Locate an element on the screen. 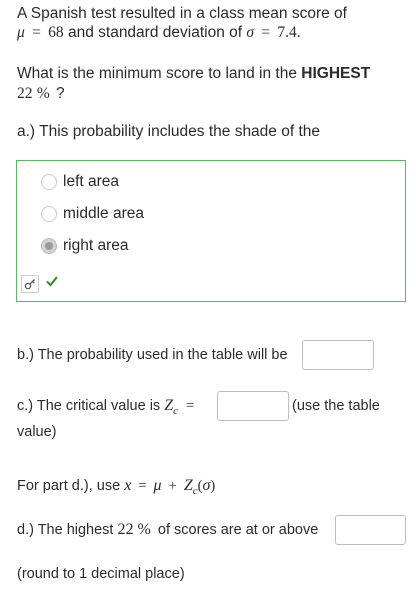 Image resolution: width=416 pixels, height=599 pixels. radio-middle-area is located at coordinates (49, 214).